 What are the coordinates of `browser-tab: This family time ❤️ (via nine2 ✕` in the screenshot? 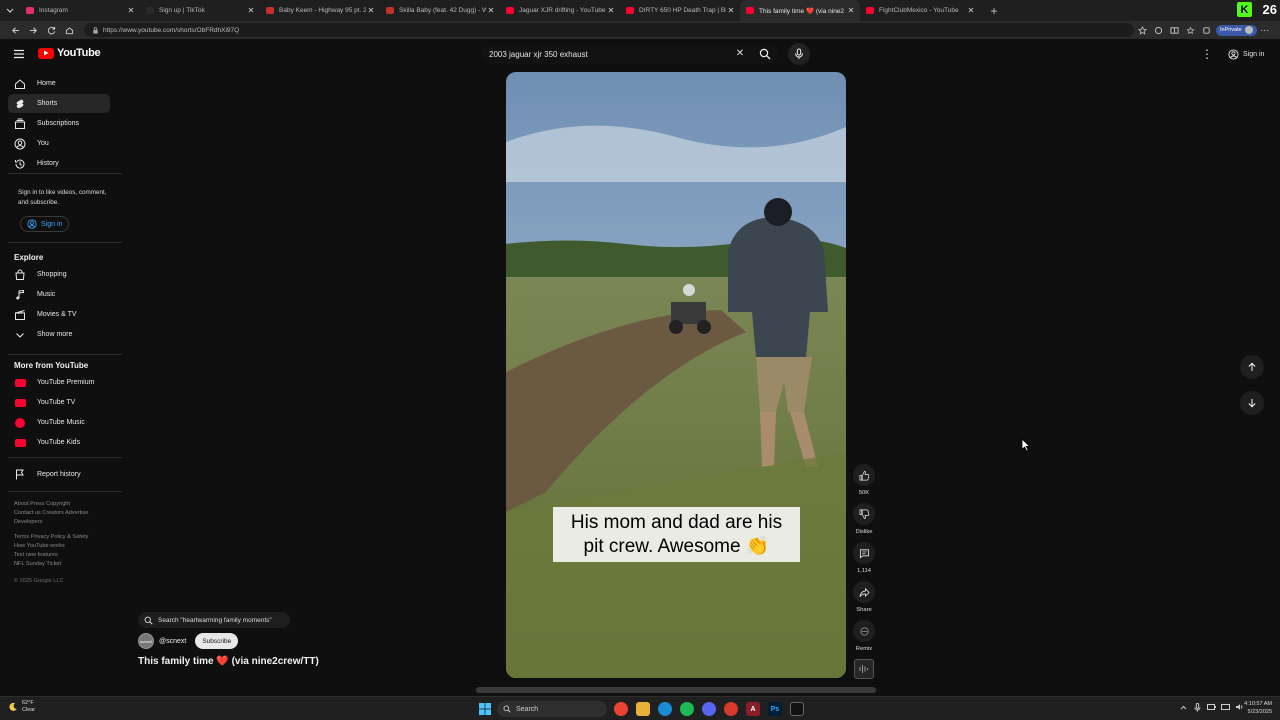 It's located at (800, 10).